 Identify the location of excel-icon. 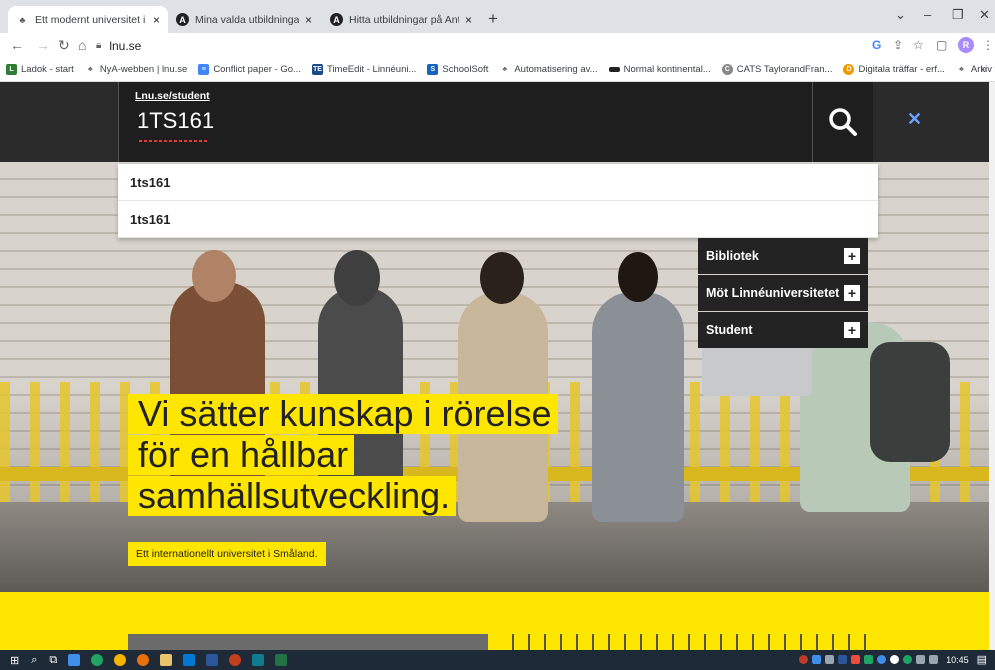
(281, 660).